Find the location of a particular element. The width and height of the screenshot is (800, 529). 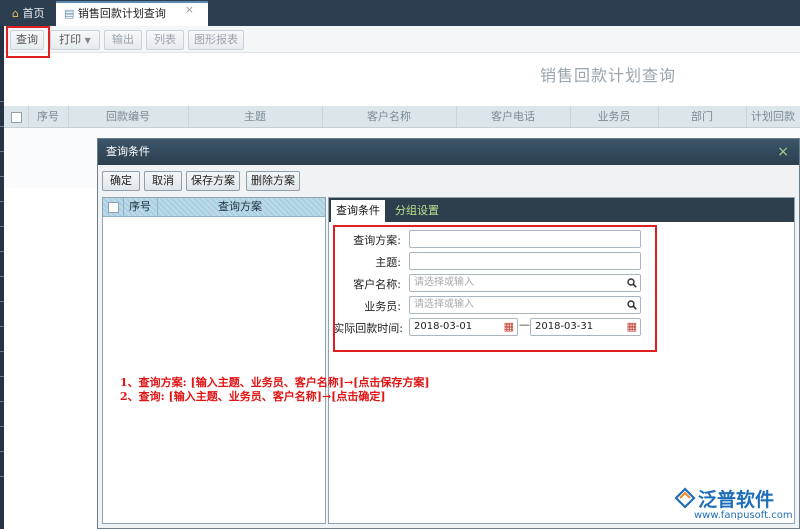

grid-select-all is located at coordinates (16, 116).